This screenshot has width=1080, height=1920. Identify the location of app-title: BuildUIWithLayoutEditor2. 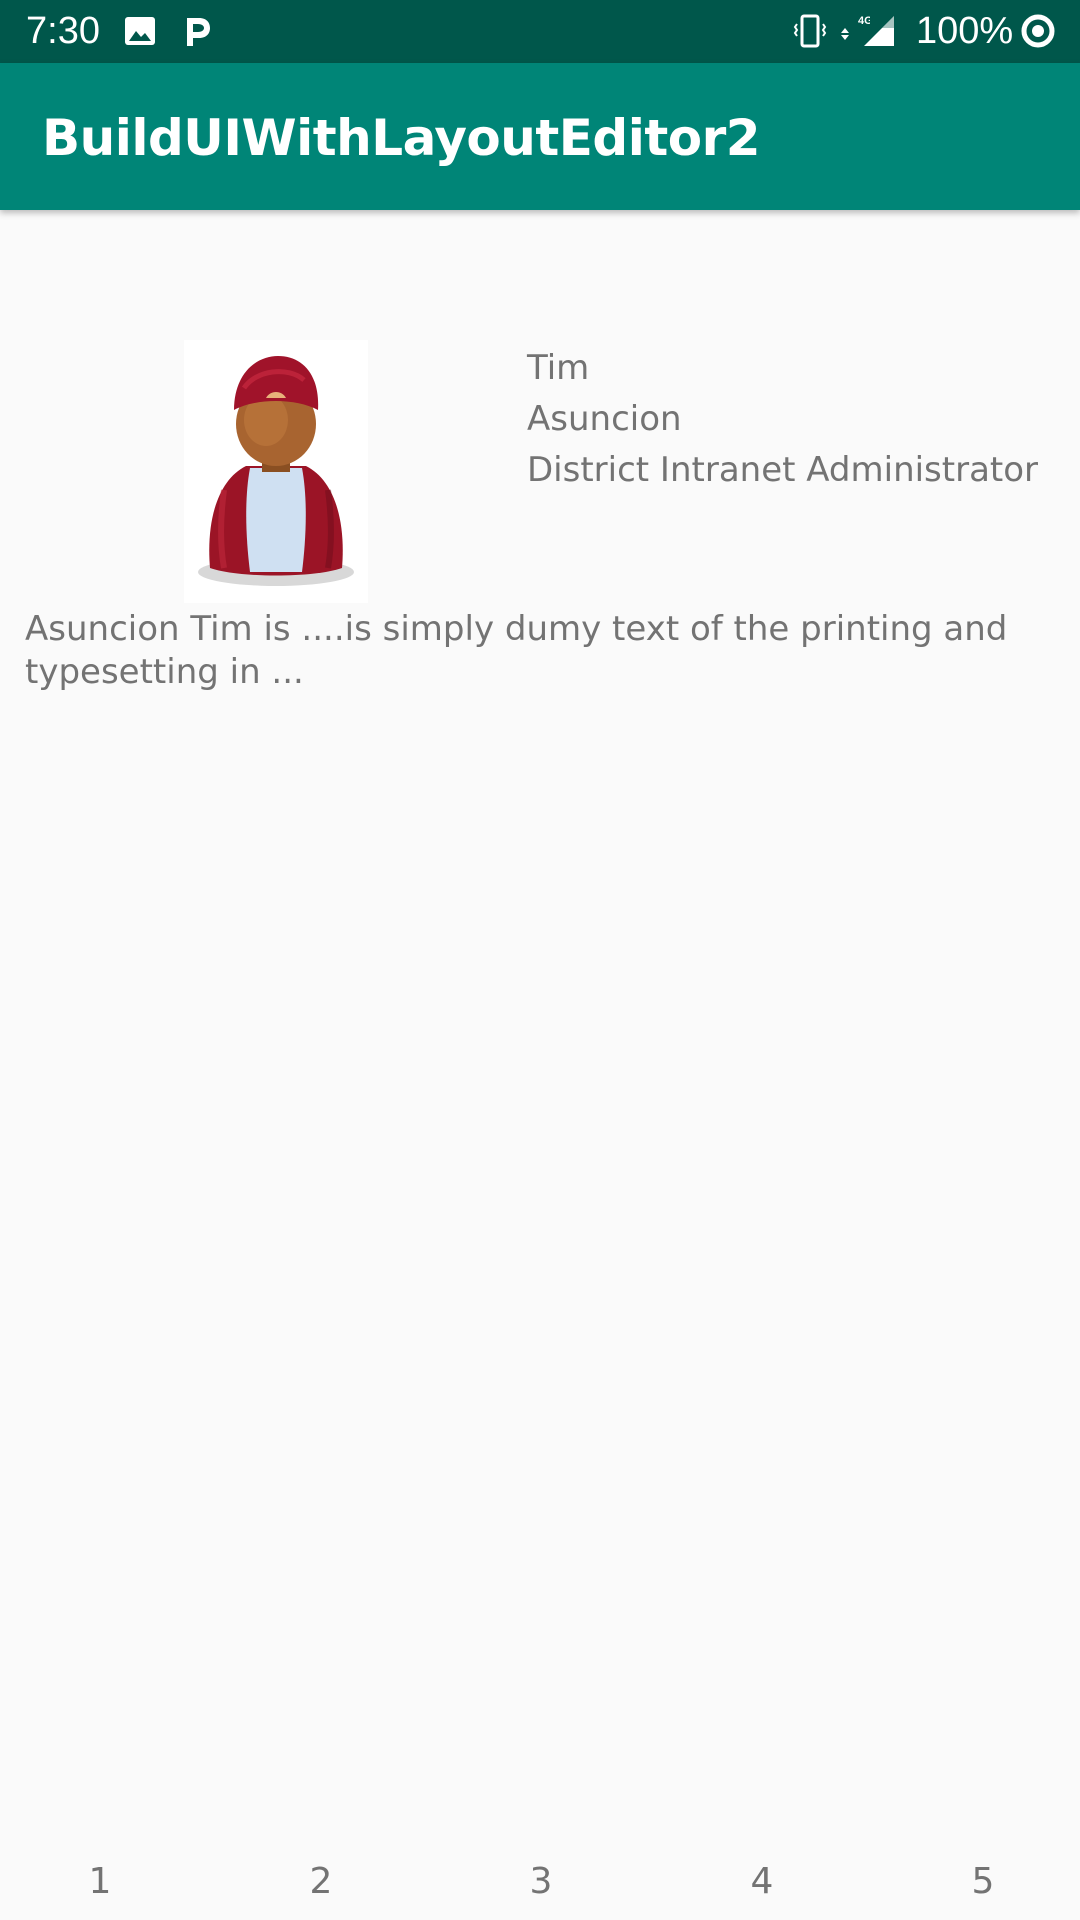
(401, 138).